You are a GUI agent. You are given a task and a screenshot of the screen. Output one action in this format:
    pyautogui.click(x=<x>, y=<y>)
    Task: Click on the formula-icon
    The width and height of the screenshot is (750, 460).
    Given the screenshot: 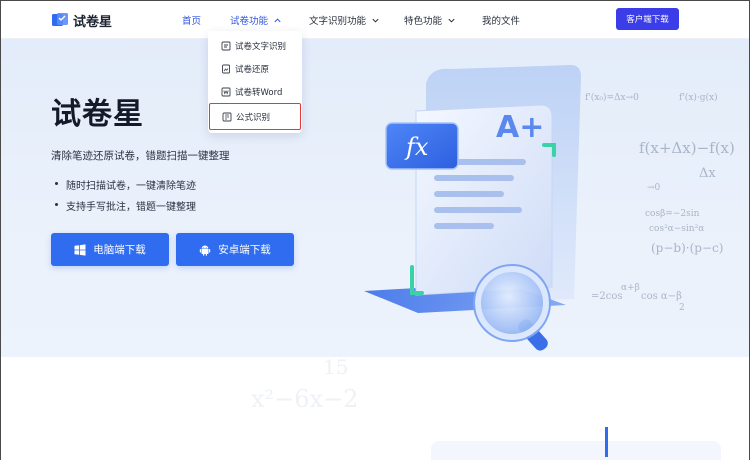 What is the action you would take?
    pyautogui.click(x=227, y=117)
    